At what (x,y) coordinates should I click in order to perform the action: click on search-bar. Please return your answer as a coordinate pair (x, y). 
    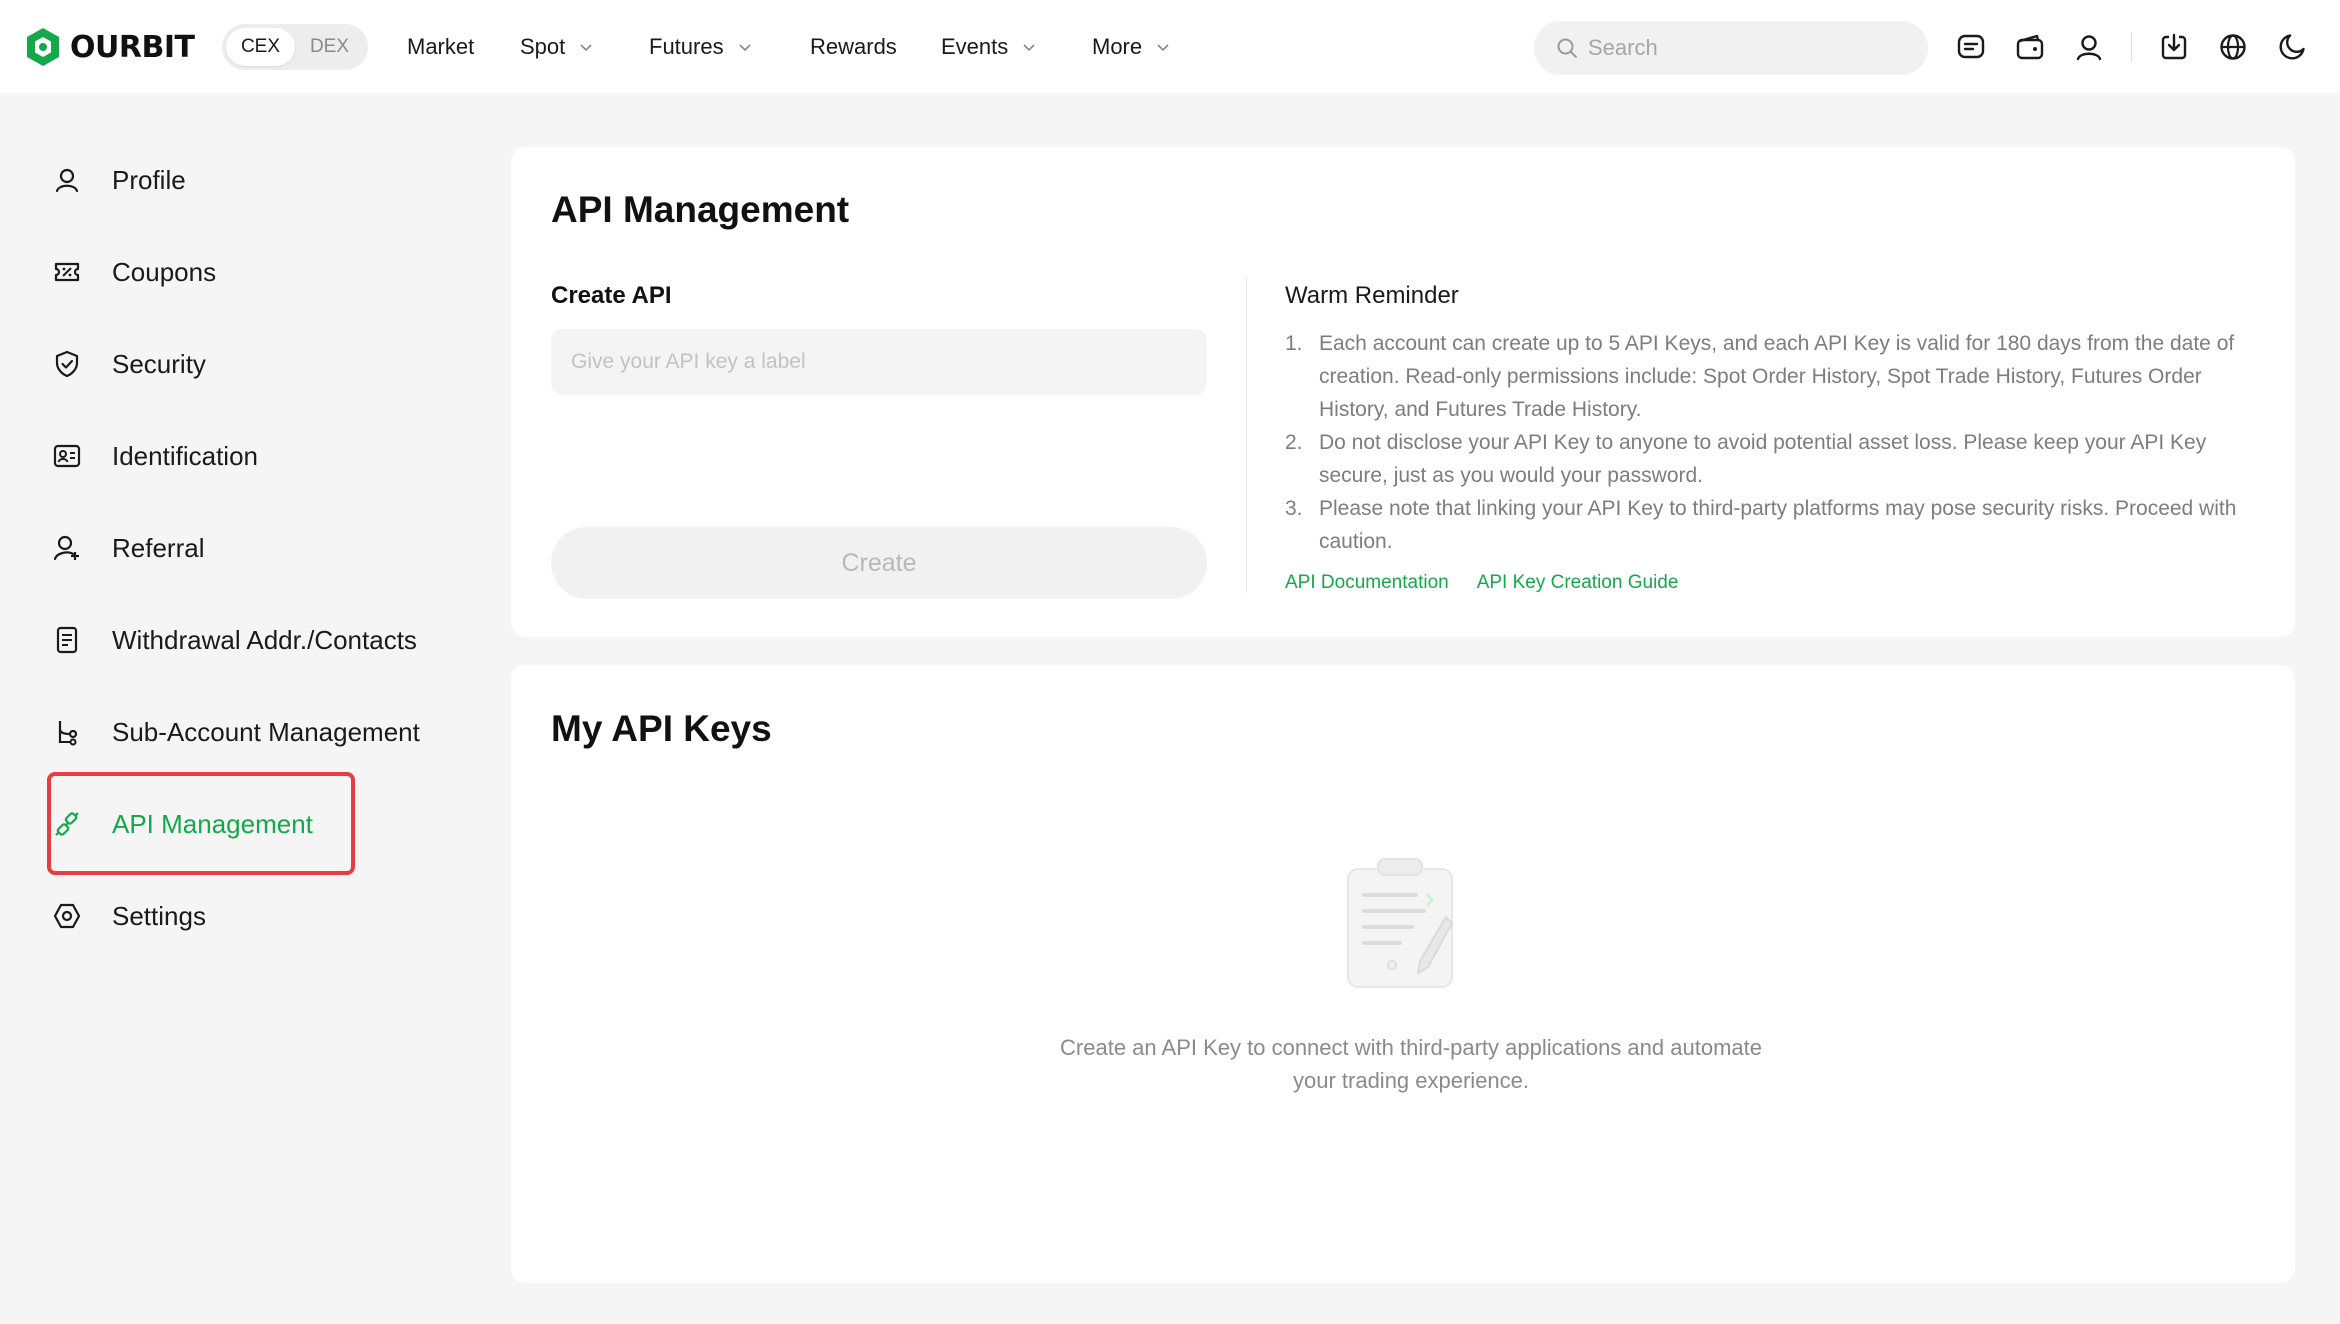
    Looking at the image, I should click on (1731, 48).